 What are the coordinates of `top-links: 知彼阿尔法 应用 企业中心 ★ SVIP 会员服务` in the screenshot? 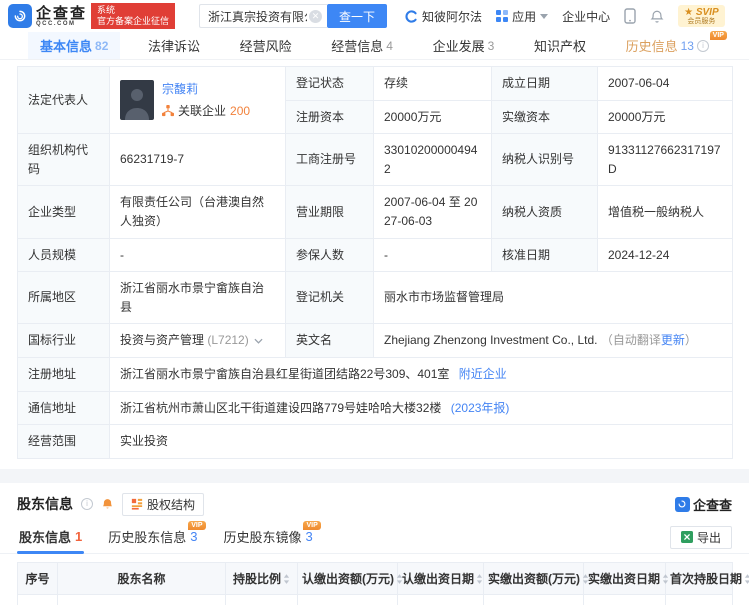 It's located at (565, 16).